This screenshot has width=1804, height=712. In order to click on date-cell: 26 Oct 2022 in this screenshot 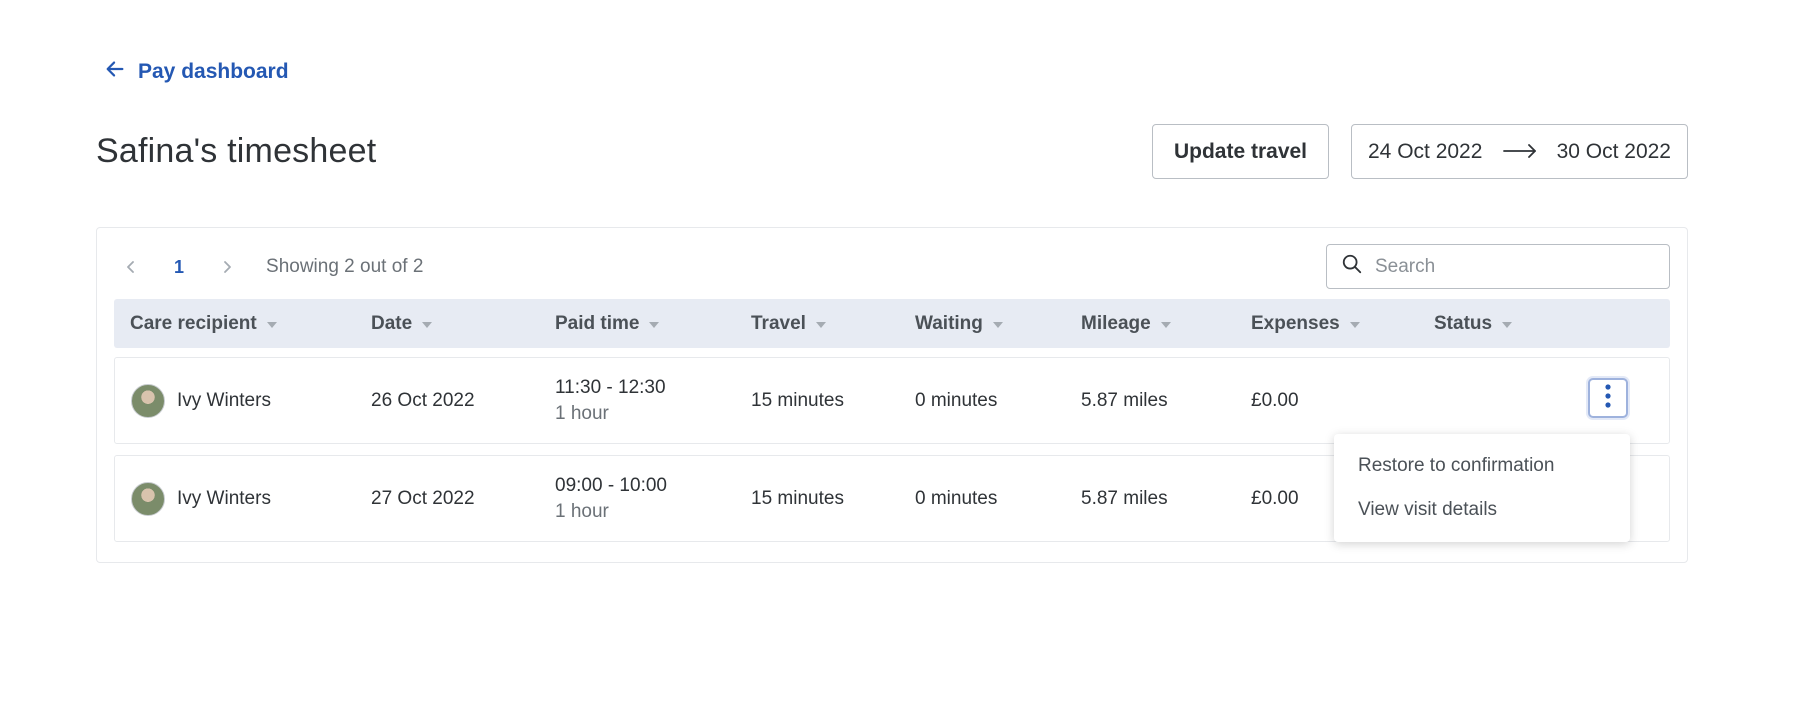, I will do `click(423, 400)`.